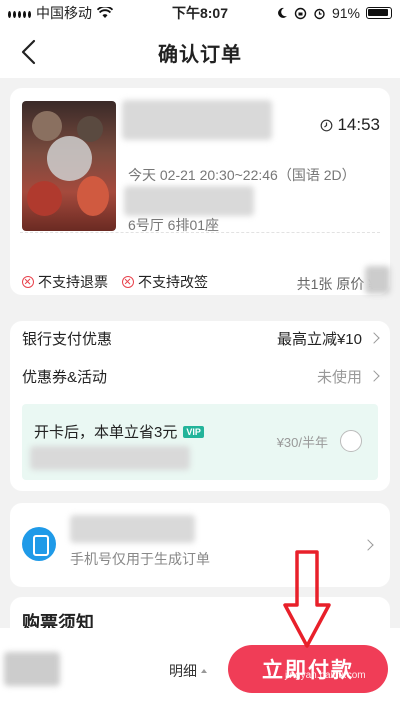 This screenshot has width=400, height=710. I want to click on detail-toggle: 明细, so click(188, 671).